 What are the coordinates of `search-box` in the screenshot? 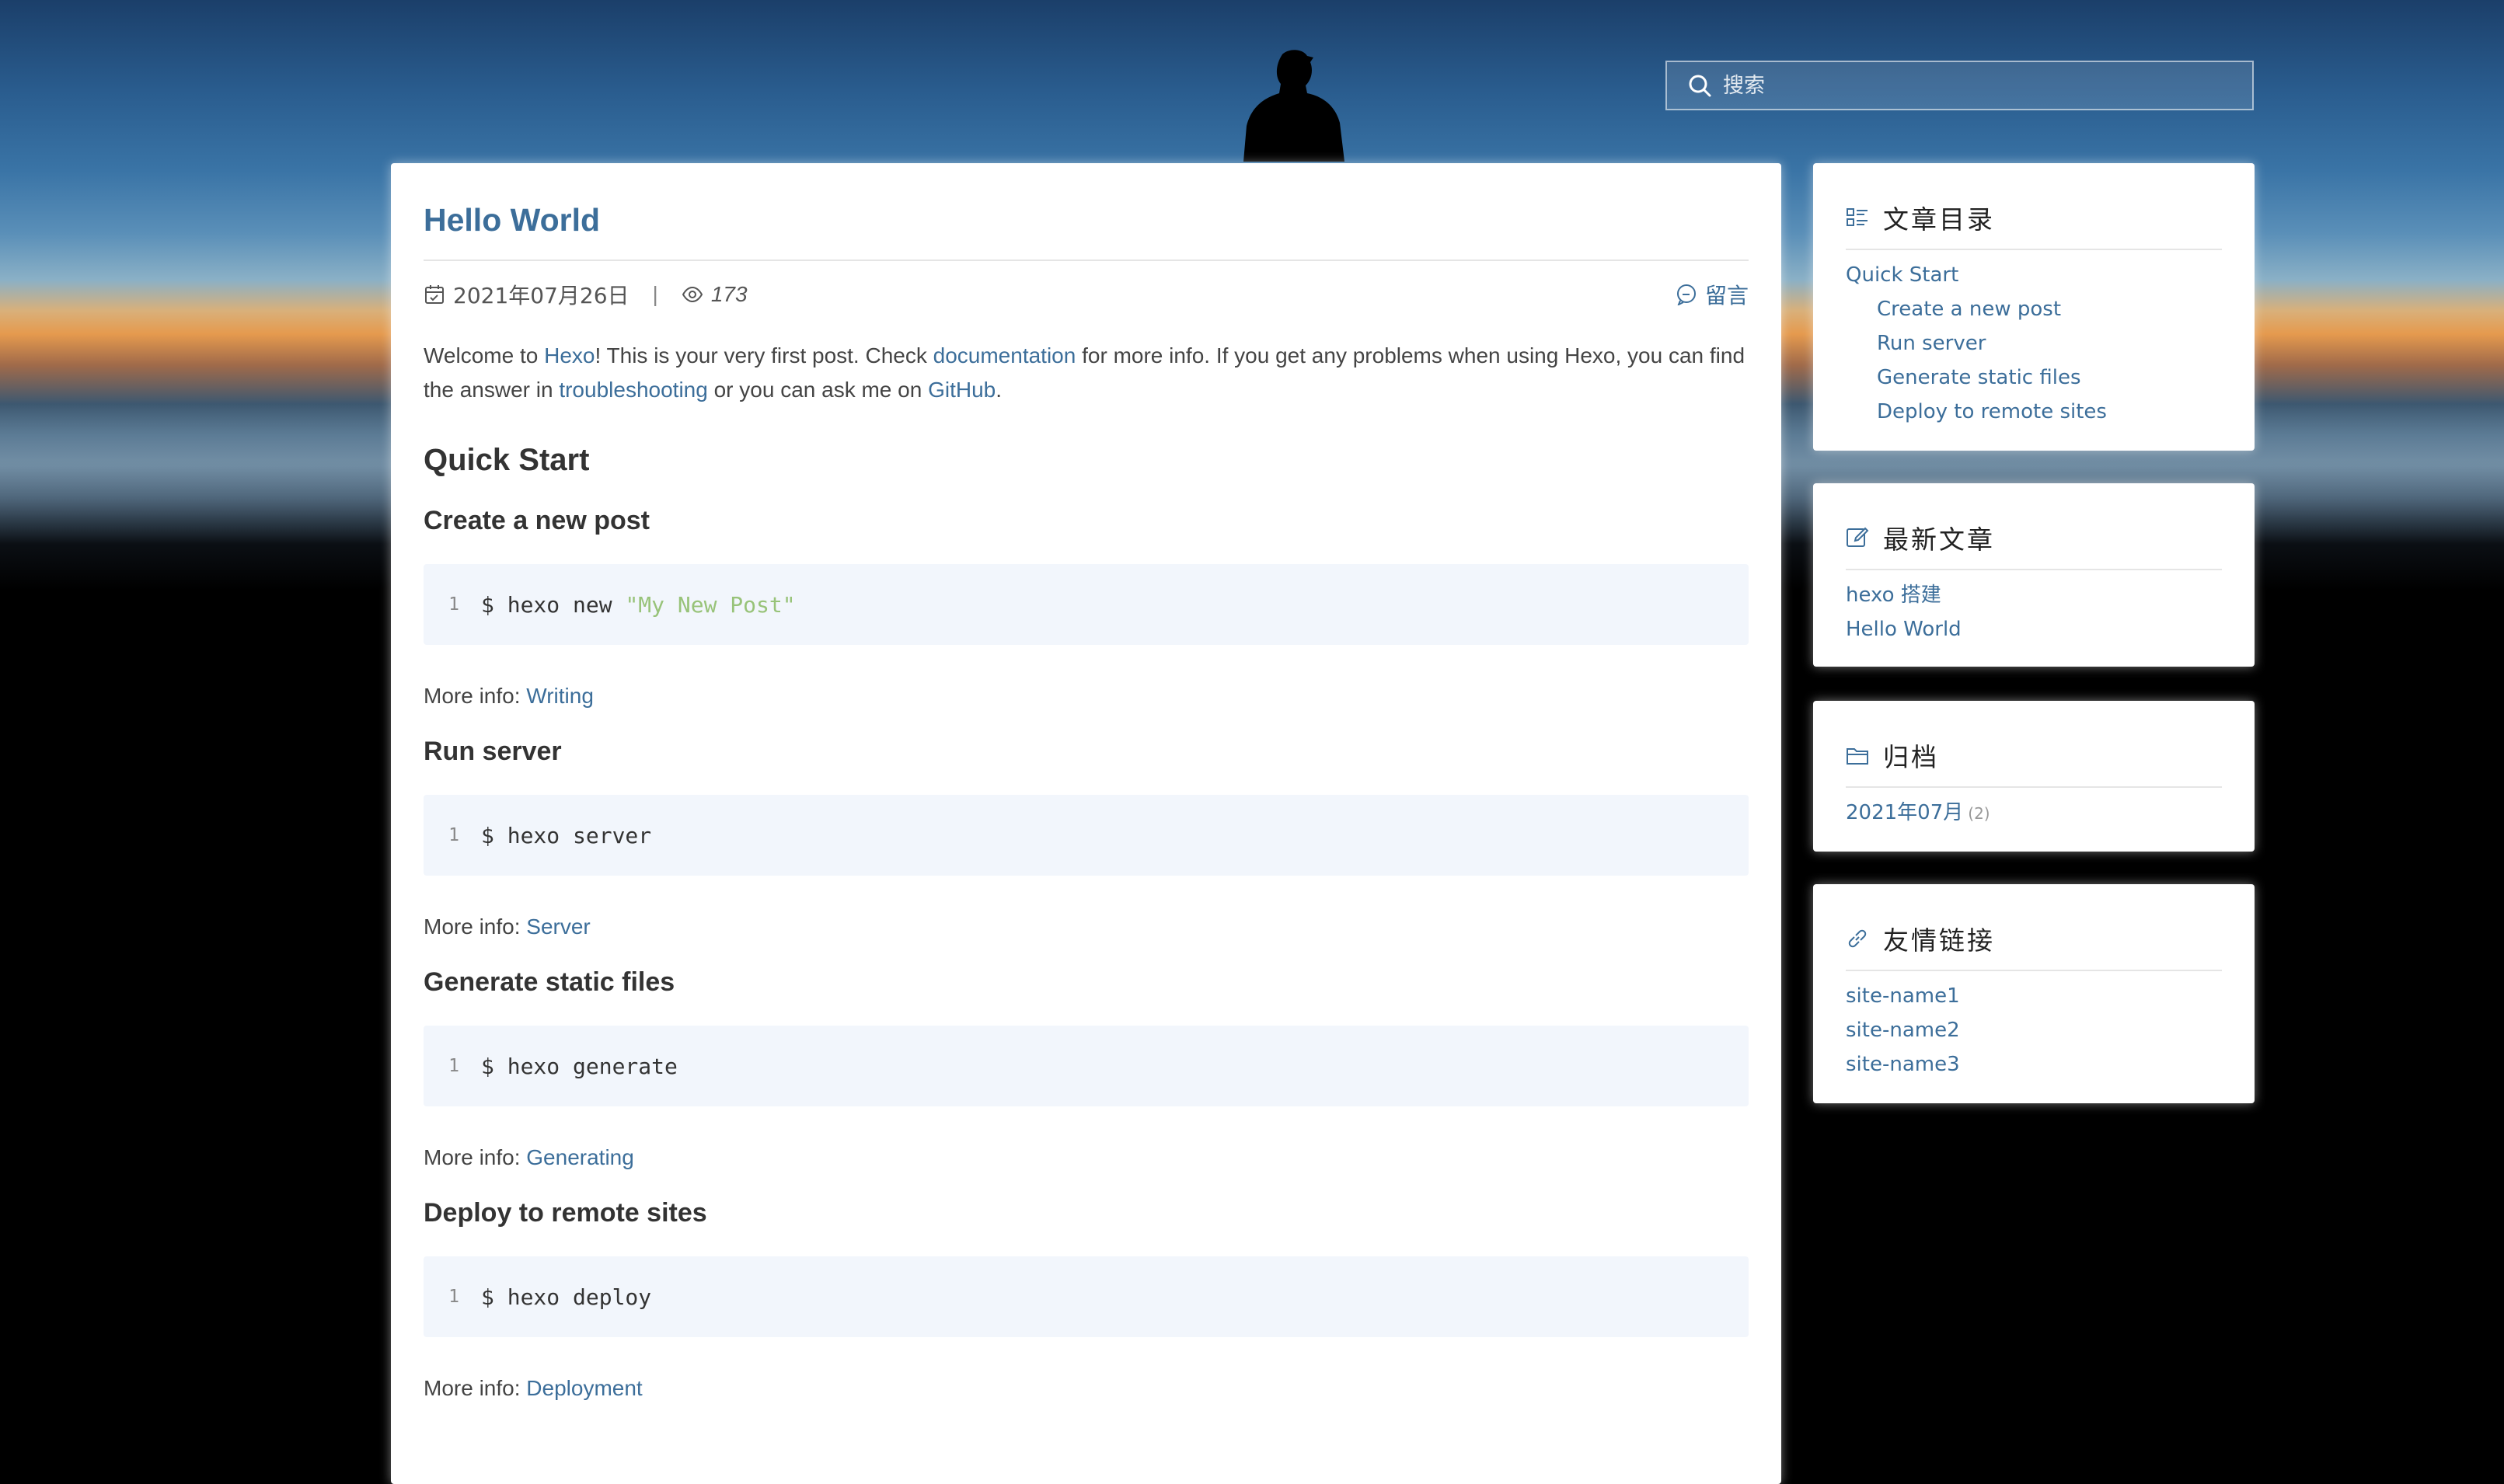 It's located at (1959, 85).